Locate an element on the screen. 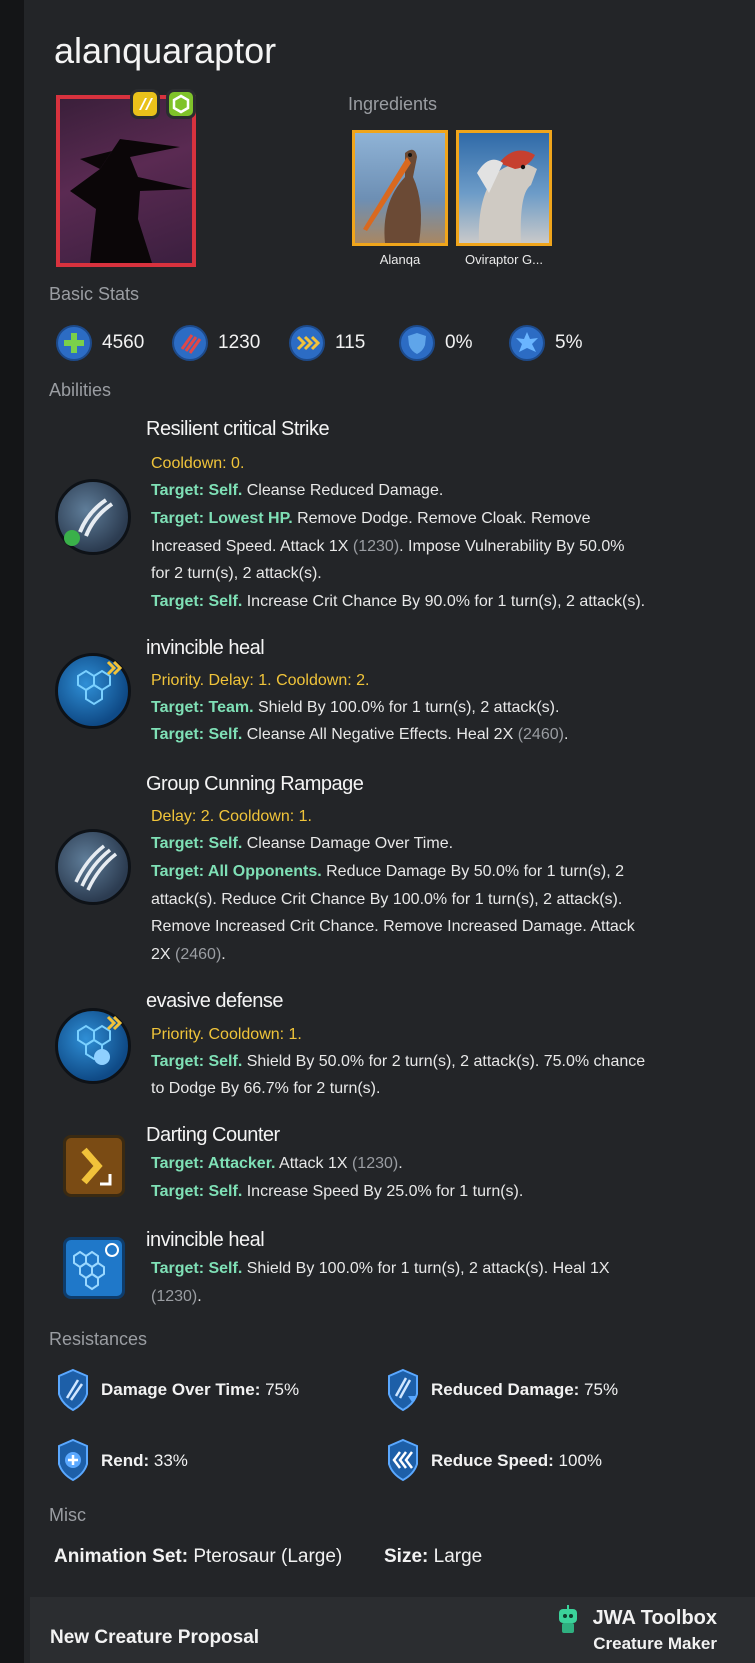 The width and height of the screenshot is (755, 1663). damage-icon is located at coordinates (190, 343).